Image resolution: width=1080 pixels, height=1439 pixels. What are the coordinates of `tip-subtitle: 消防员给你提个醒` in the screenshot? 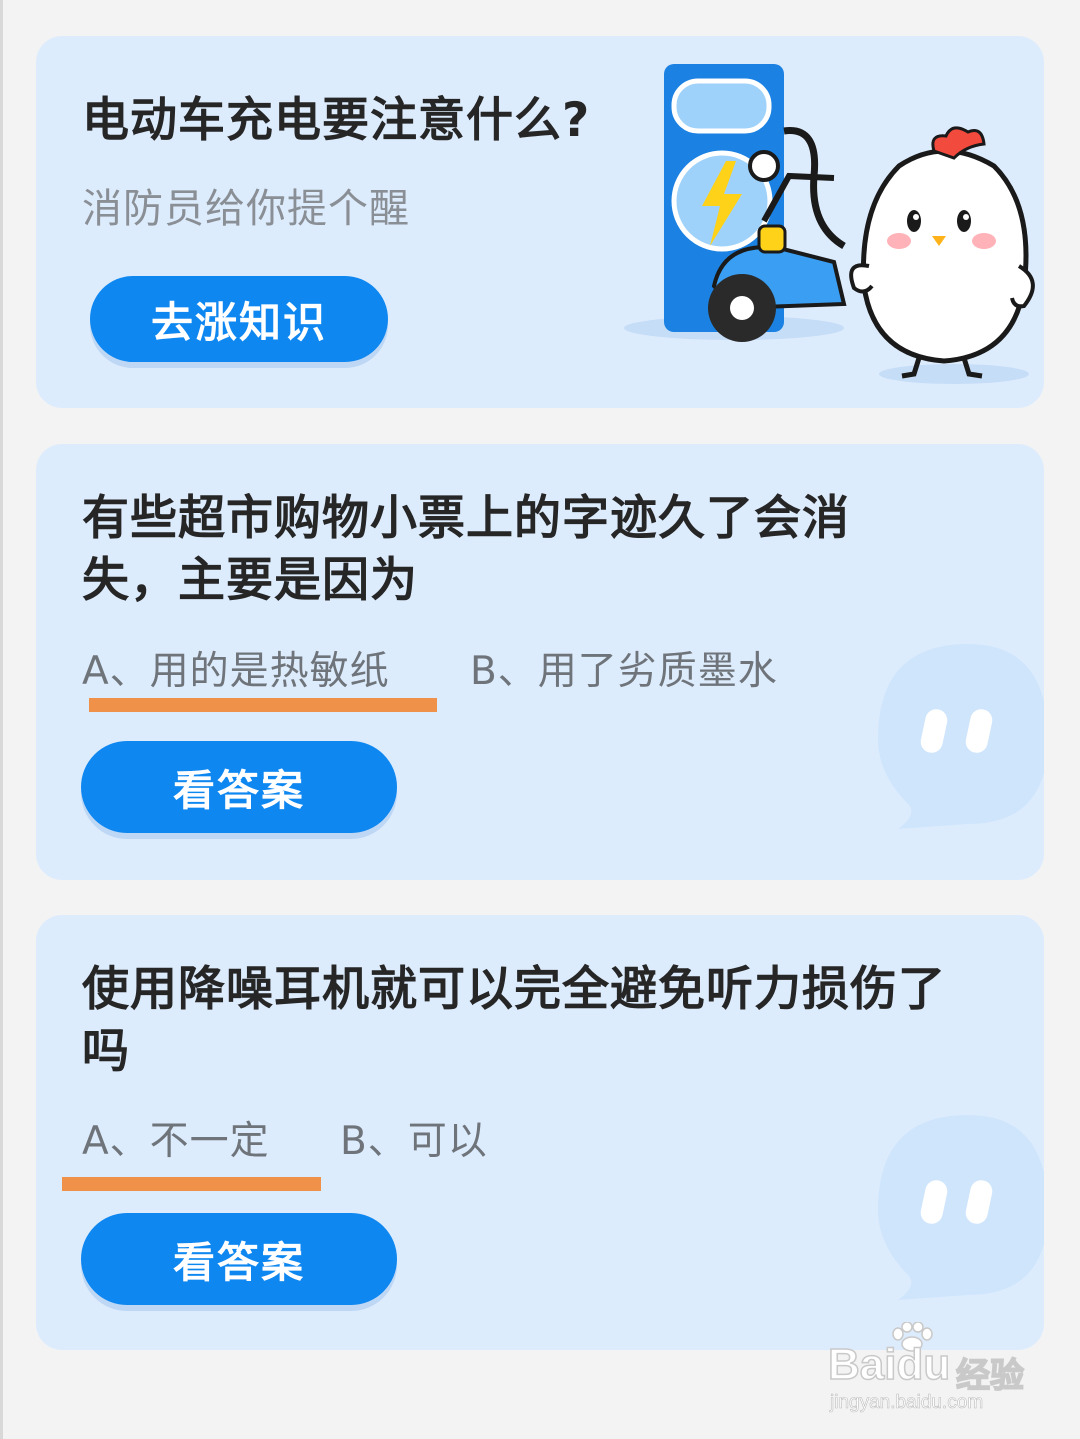 It's located at (246, 209).